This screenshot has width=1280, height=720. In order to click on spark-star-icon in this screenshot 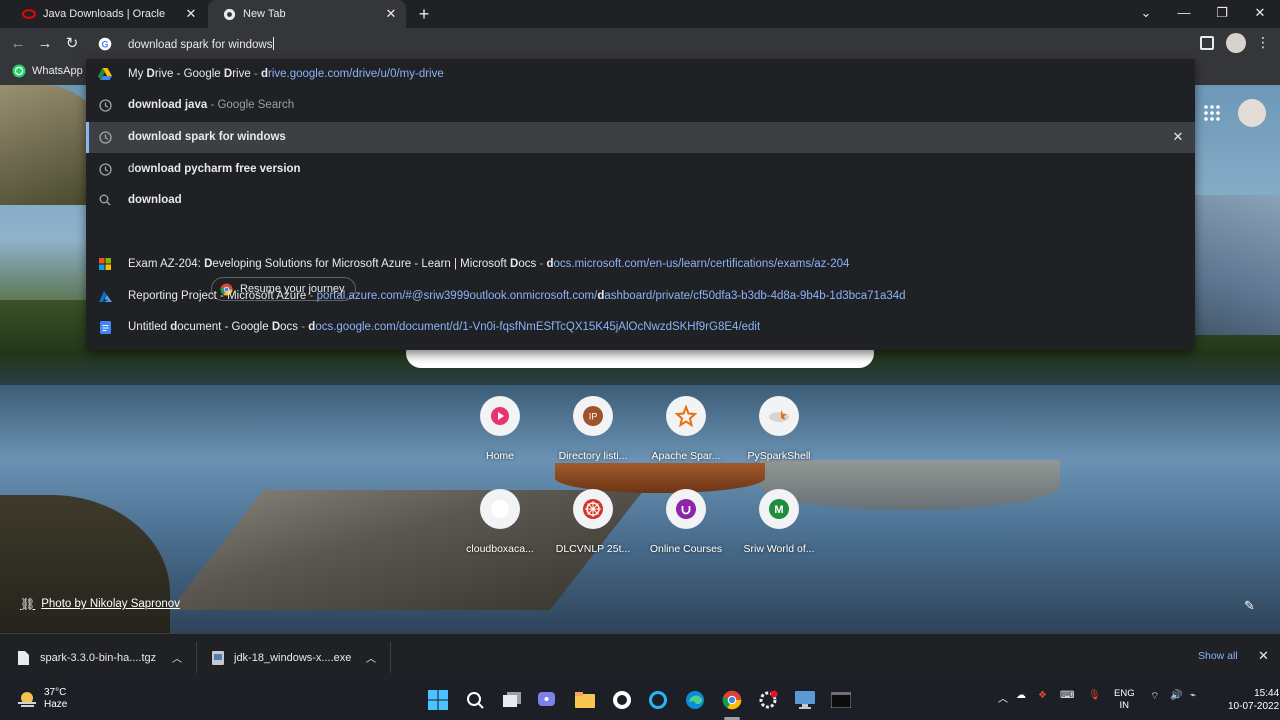, I will do `click(686, 416)`.